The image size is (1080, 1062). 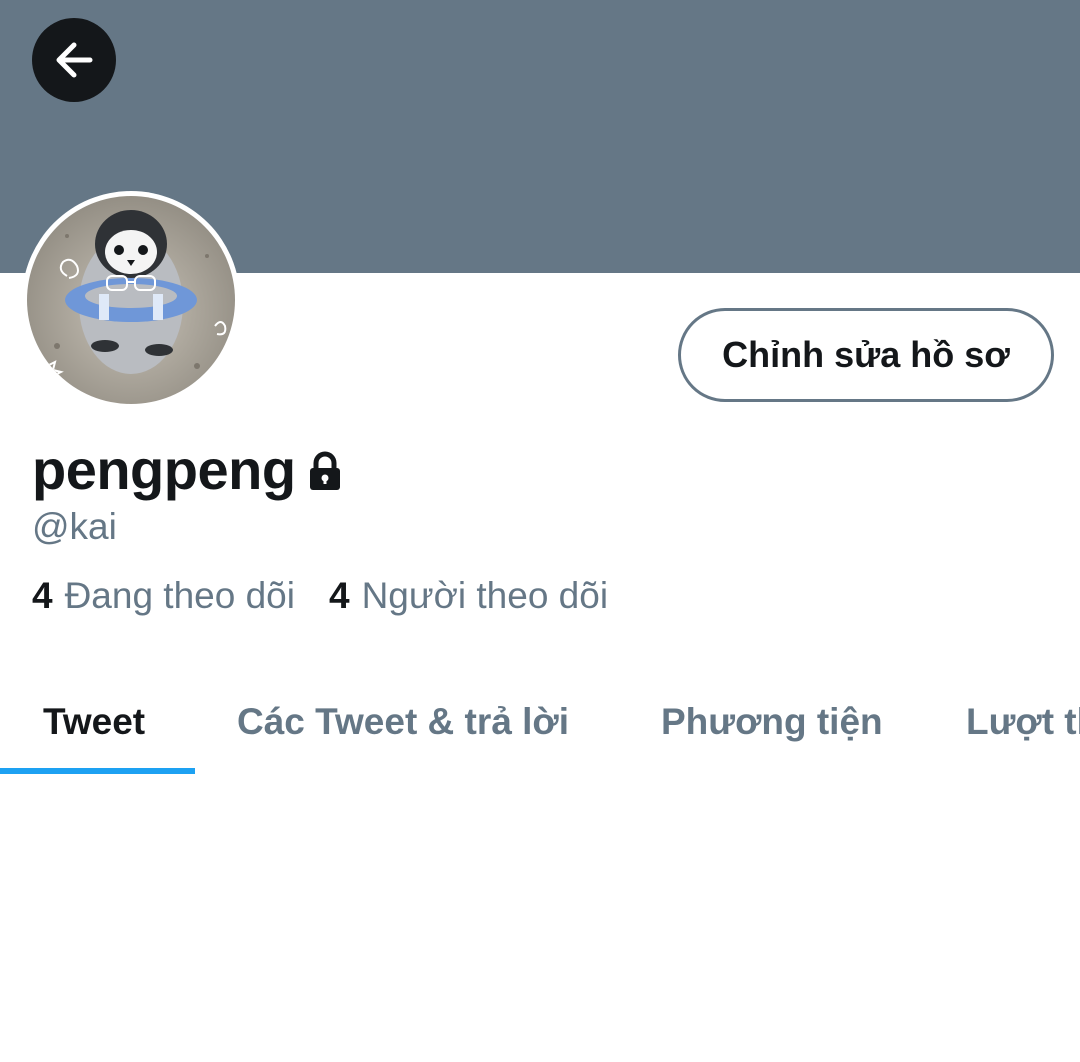 I want to click on tab-media: Phương tiện, so click(x=772, y=722).